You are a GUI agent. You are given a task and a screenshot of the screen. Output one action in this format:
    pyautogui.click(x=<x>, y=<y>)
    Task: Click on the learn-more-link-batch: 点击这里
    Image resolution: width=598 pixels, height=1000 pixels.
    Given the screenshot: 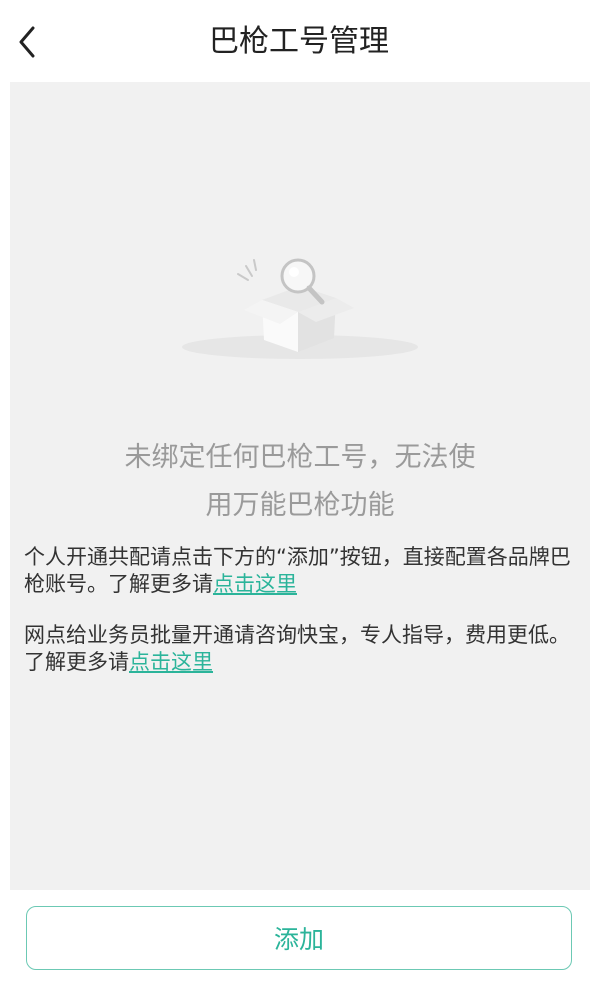 What is the action you would take?
    pyautogui.click(x=171, y=662)
    